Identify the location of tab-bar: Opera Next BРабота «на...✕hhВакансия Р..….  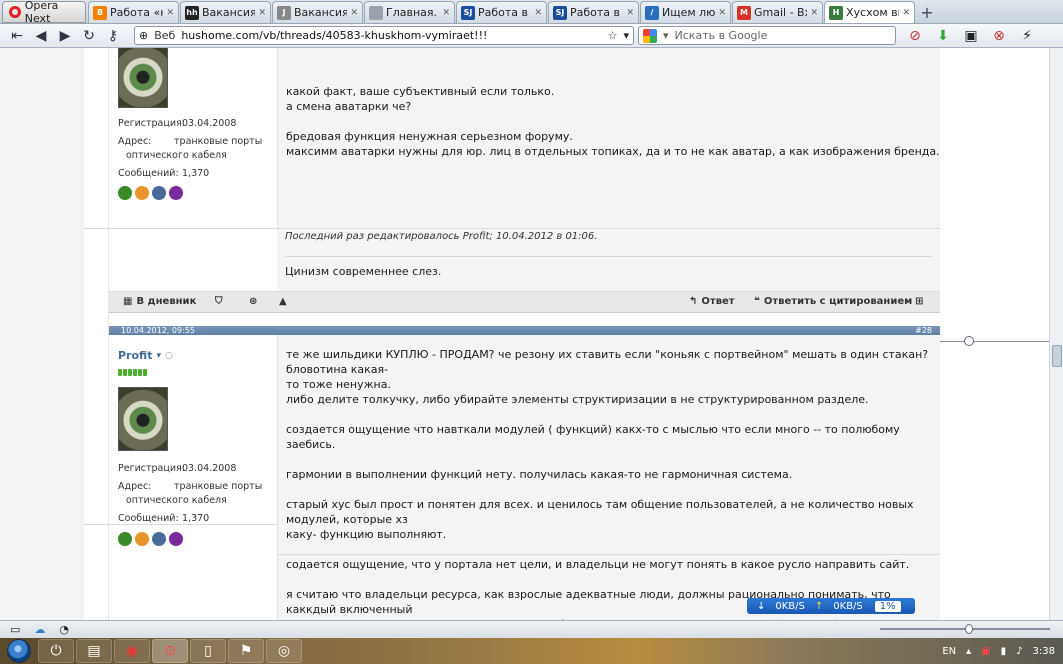
(531, 12).